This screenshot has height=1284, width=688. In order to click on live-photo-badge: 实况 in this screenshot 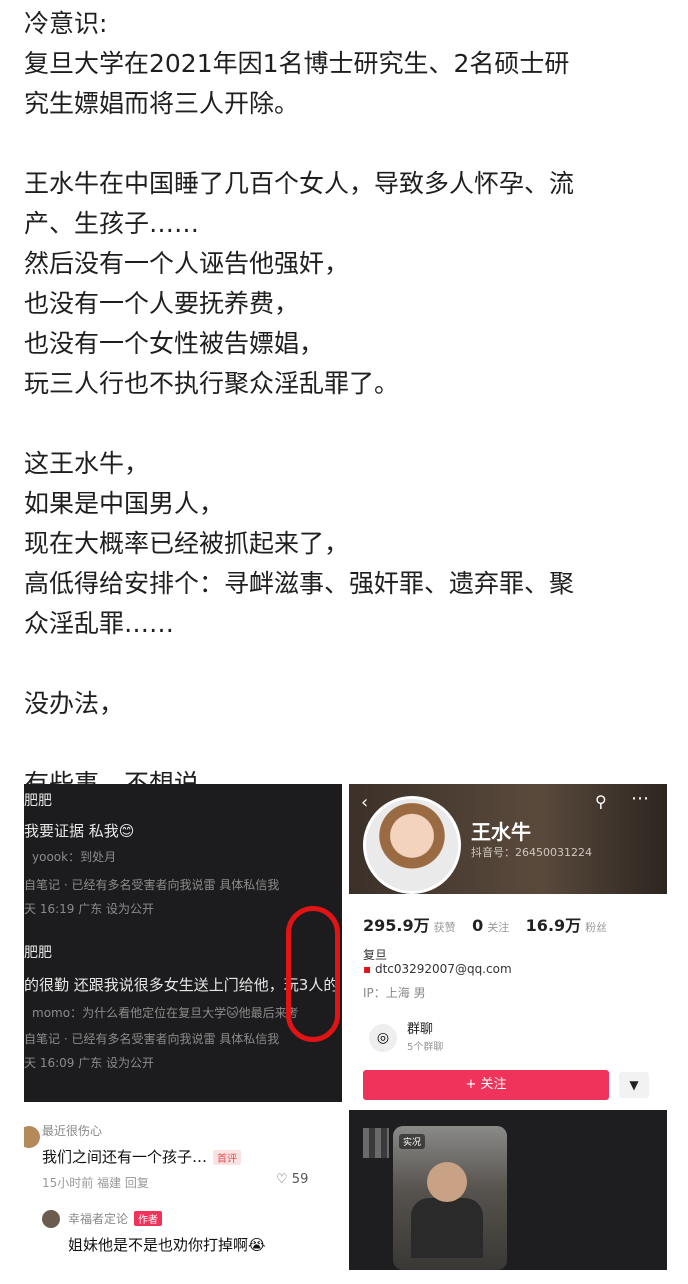, I will do `click(412, 1141)`.